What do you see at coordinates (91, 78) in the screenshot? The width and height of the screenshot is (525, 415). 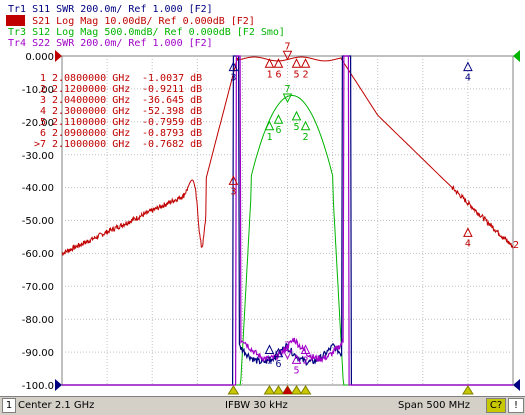 I see `marker-row-freq: 2.0800000 GHz` at bounding box center [91, 78].